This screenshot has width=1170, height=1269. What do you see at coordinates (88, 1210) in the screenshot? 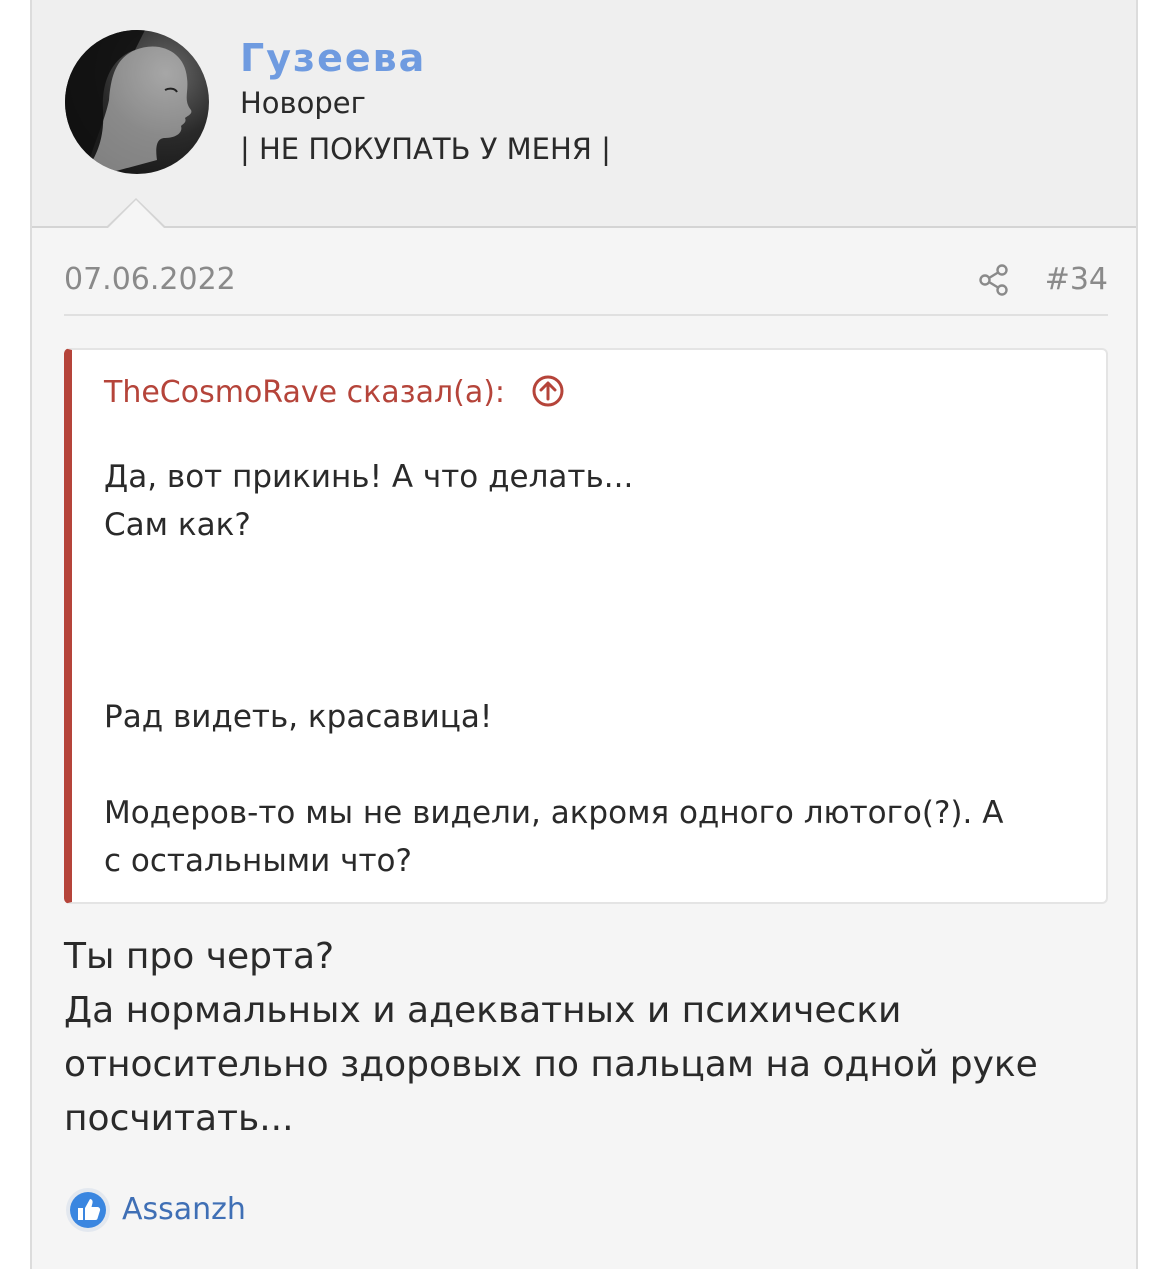
I see `thumbs-up-icon` at bounding box center [88, 1210].